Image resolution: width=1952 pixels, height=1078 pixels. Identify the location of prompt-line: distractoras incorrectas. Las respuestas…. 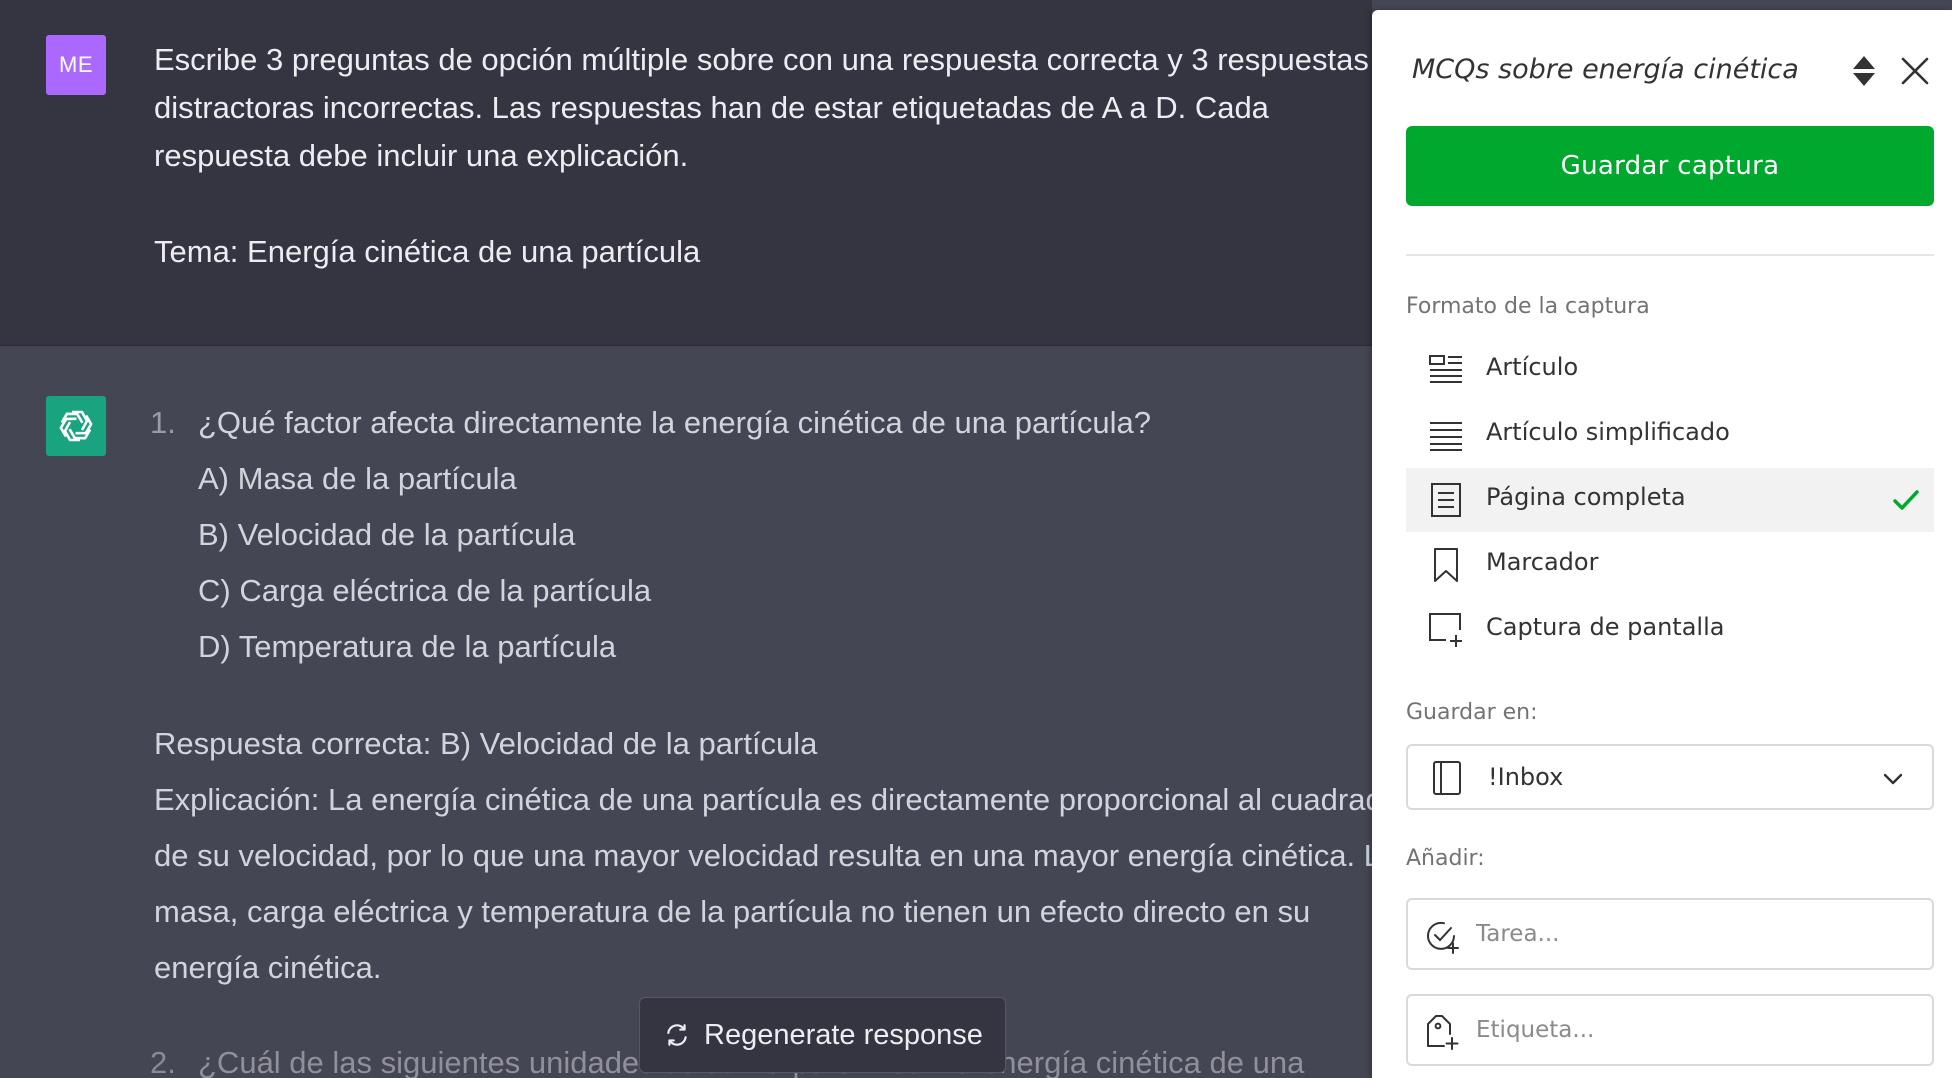
(711, 107).